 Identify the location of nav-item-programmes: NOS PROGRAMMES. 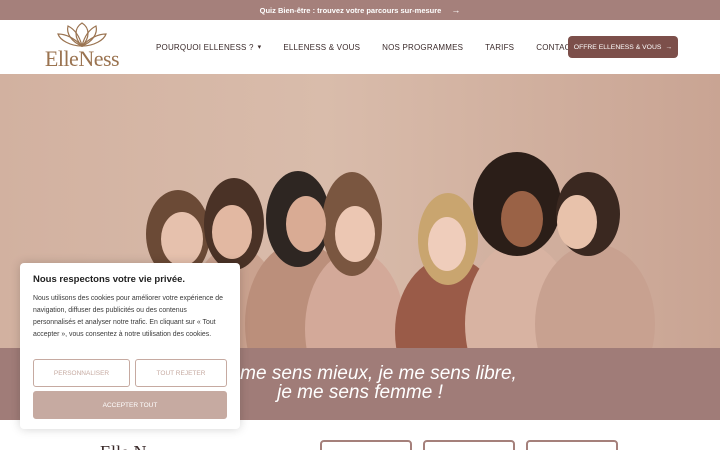
(422, 47).